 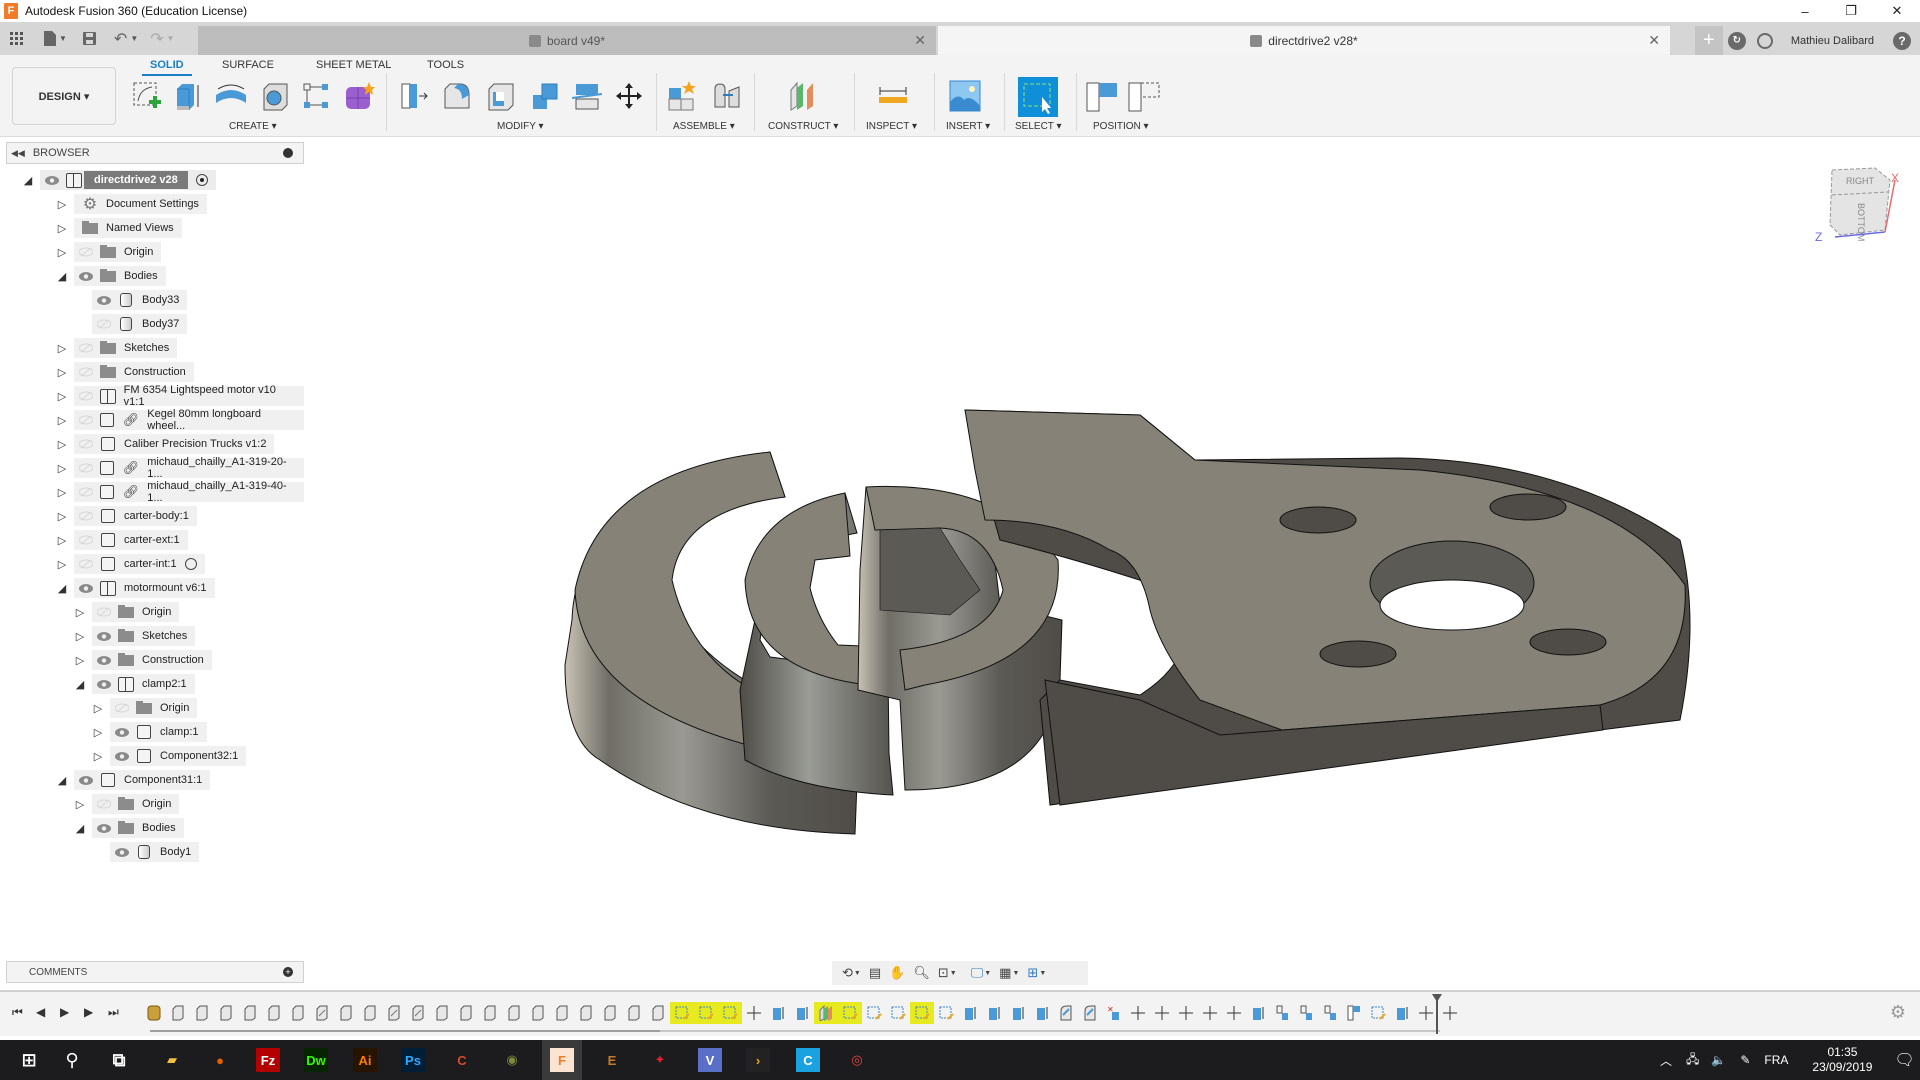 What do you see at coordinates (1861, 222) in the screenshot?
I see `viewcube-front-label: BOTTOM` at bounding box center [1861, 222].